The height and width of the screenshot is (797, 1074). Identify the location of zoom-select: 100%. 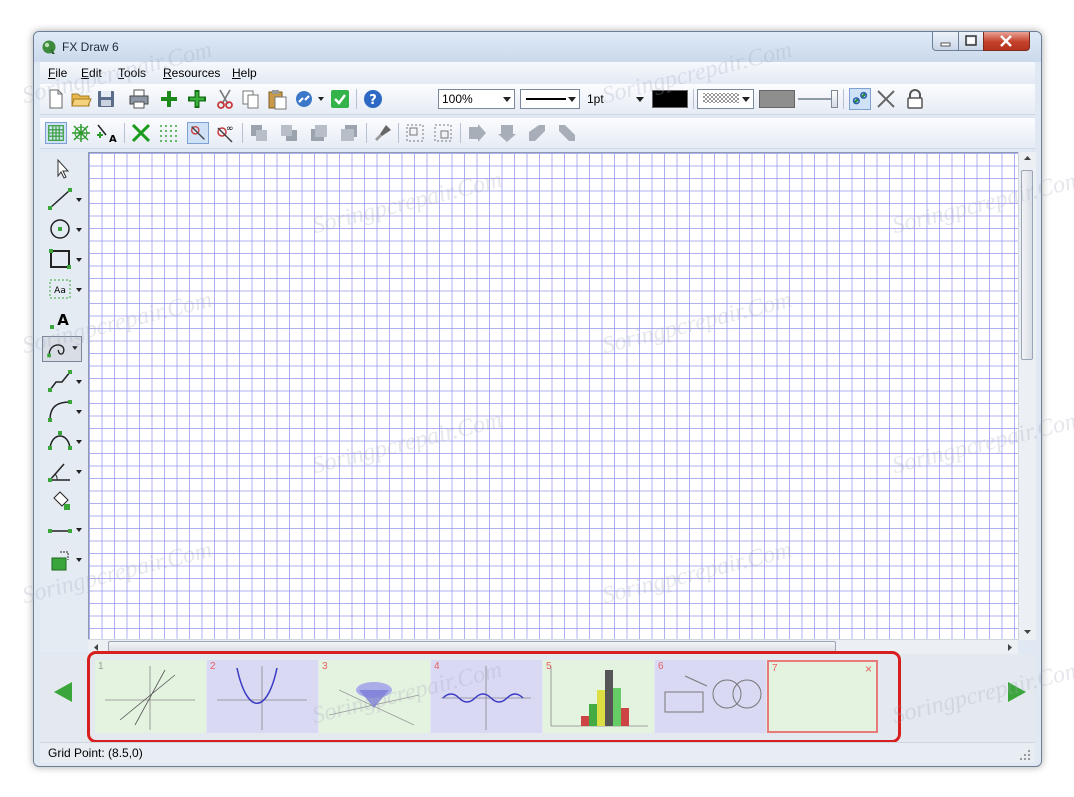
(476, 99).